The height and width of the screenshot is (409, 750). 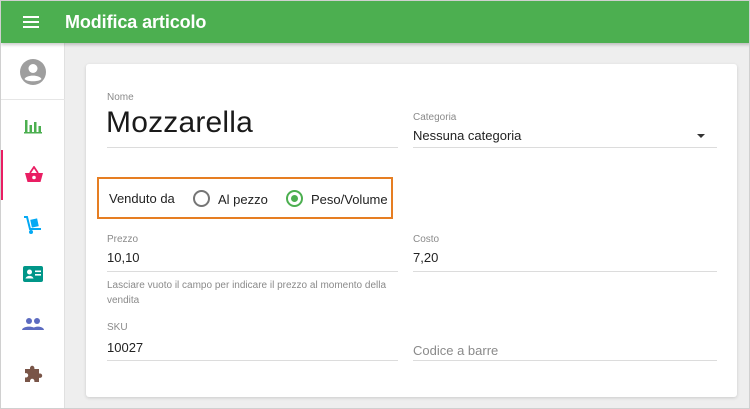 What do you see at coordinates (565, 360) in the screenshot?
I see `barcode-underline` at bounding box center [565, 360].